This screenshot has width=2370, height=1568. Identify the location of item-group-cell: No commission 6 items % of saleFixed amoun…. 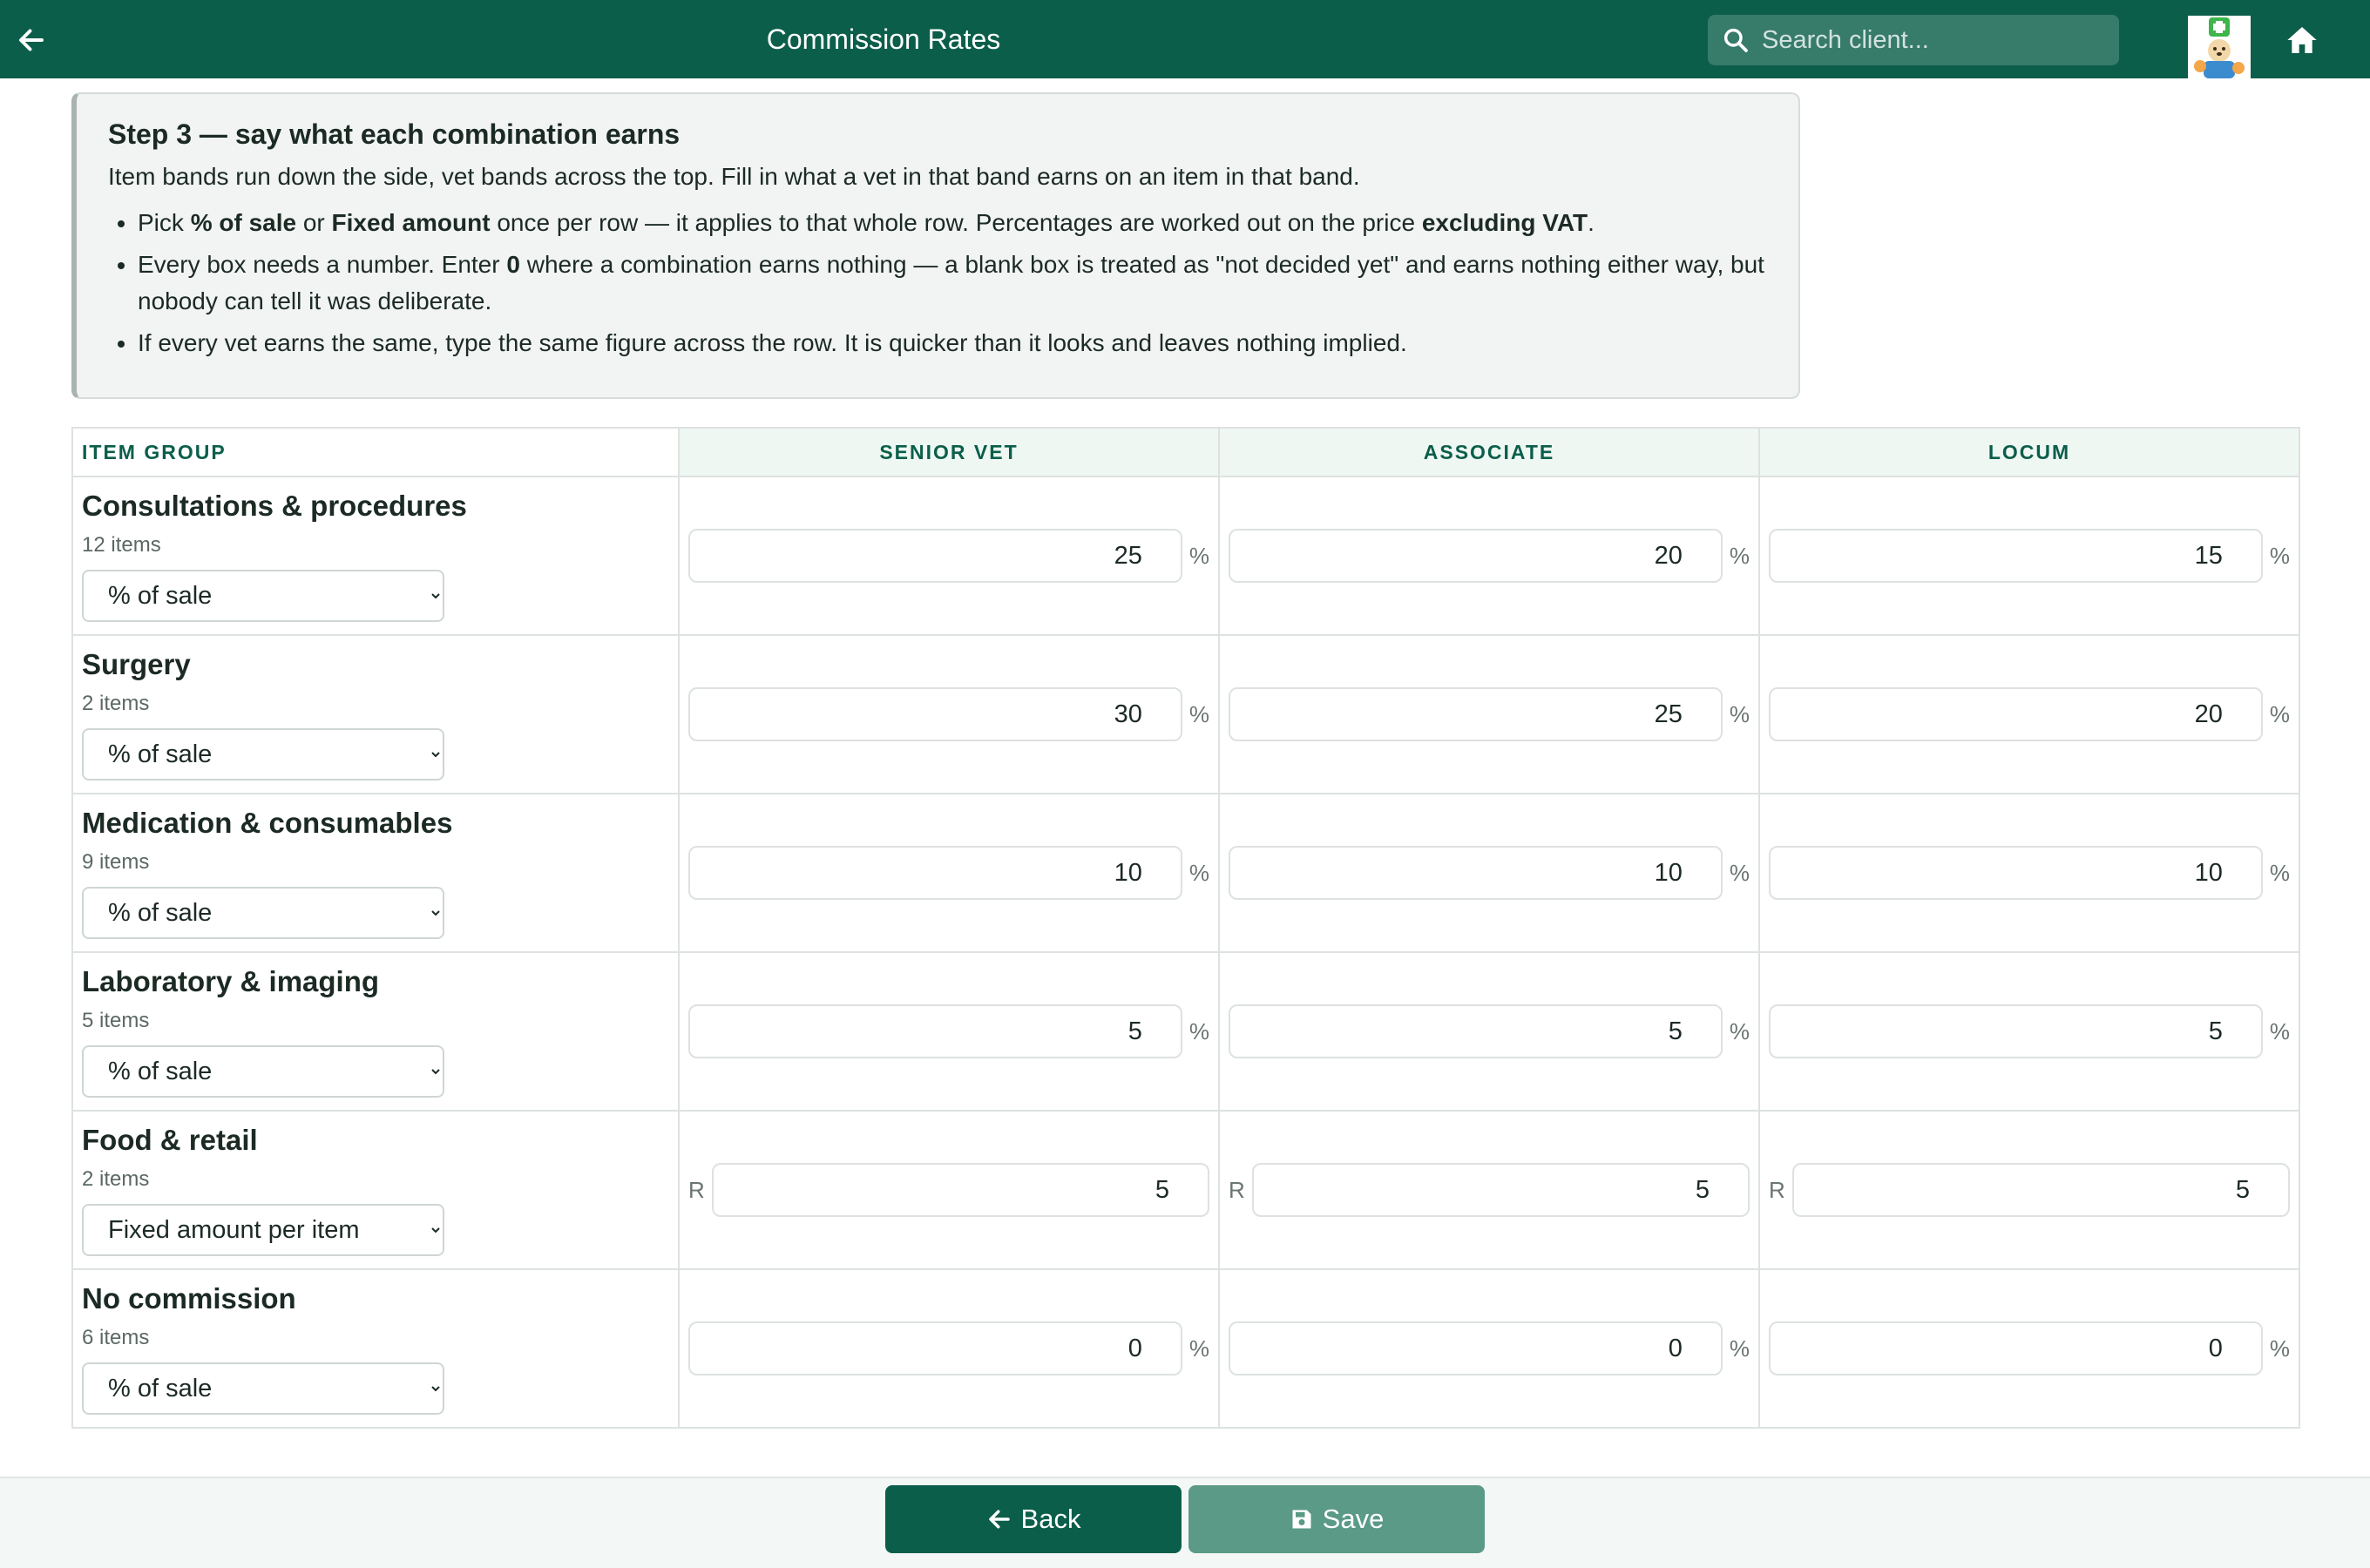
(375, 1349).